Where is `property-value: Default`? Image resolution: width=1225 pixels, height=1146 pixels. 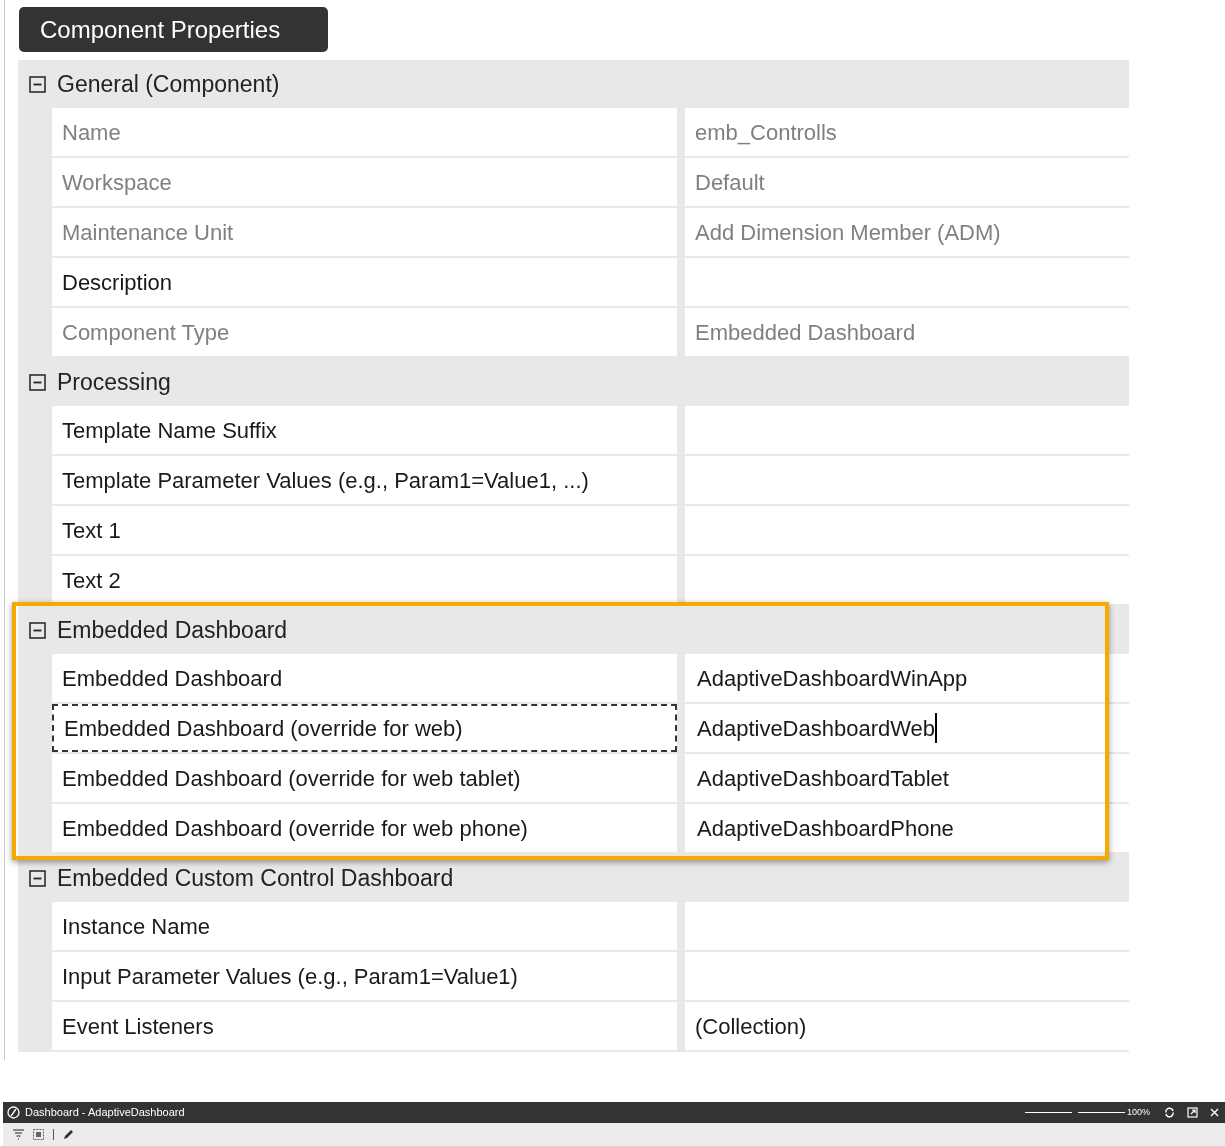
property-value: Default is located at coordinates (730, 182).